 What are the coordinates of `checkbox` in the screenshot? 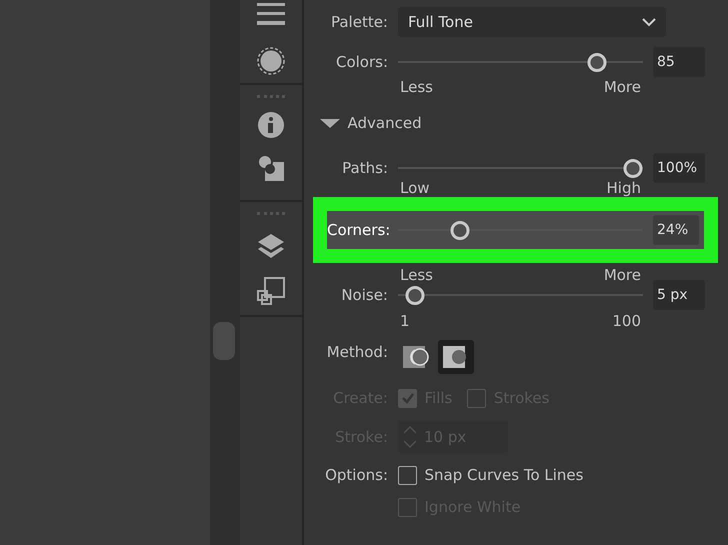 It's located at (407, 475).